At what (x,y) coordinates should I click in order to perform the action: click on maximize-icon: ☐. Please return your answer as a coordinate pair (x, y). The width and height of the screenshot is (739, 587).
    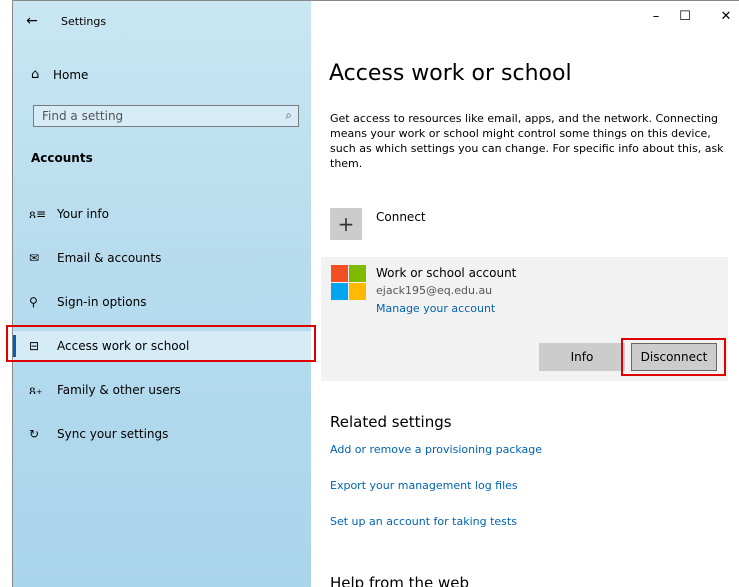
    Looking at the image, I should click on (685, 16).